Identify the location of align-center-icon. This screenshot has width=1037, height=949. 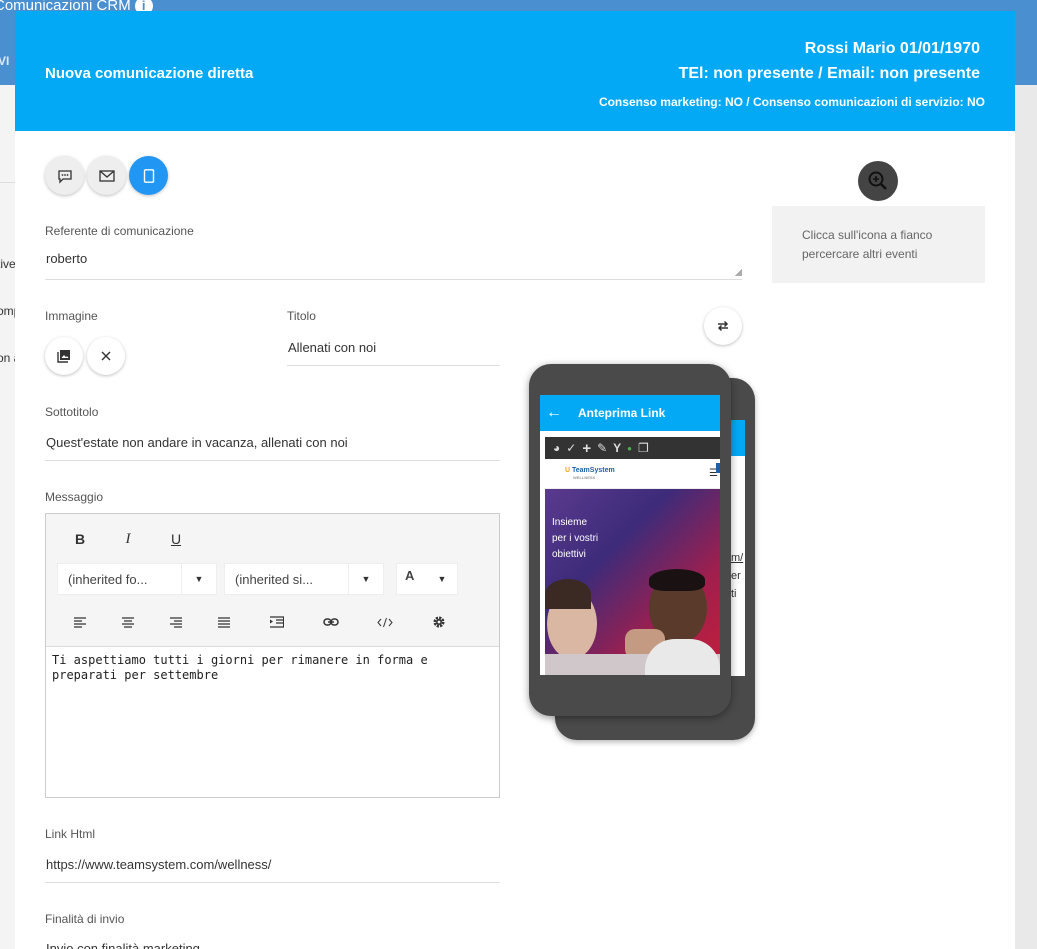
(128, 622).